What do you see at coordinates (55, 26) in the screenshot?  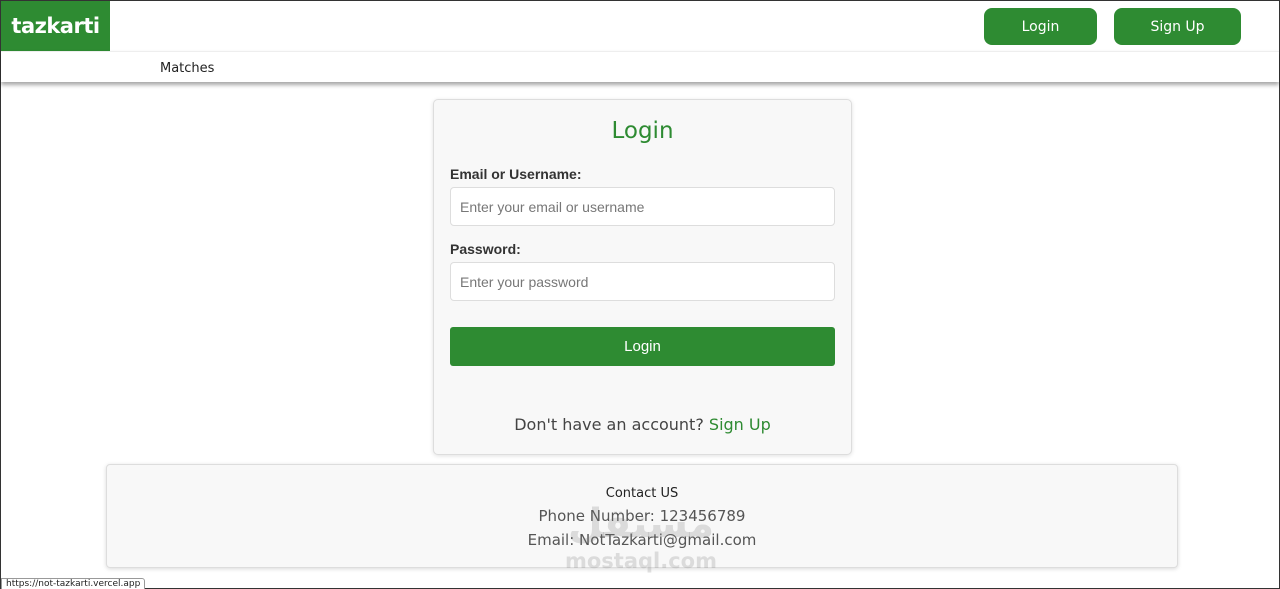 I see `site-logo: tazkarti` at bounding box center [55, 26].